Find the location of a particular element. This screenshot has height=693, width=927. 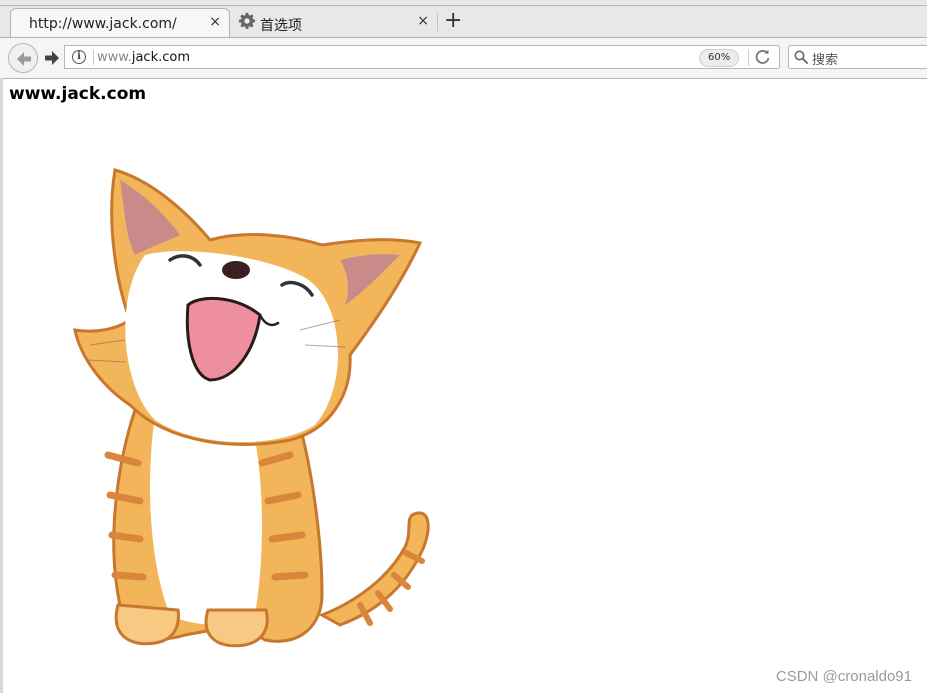

zoom-indicator: 60% is located at coordinates (719, 58).